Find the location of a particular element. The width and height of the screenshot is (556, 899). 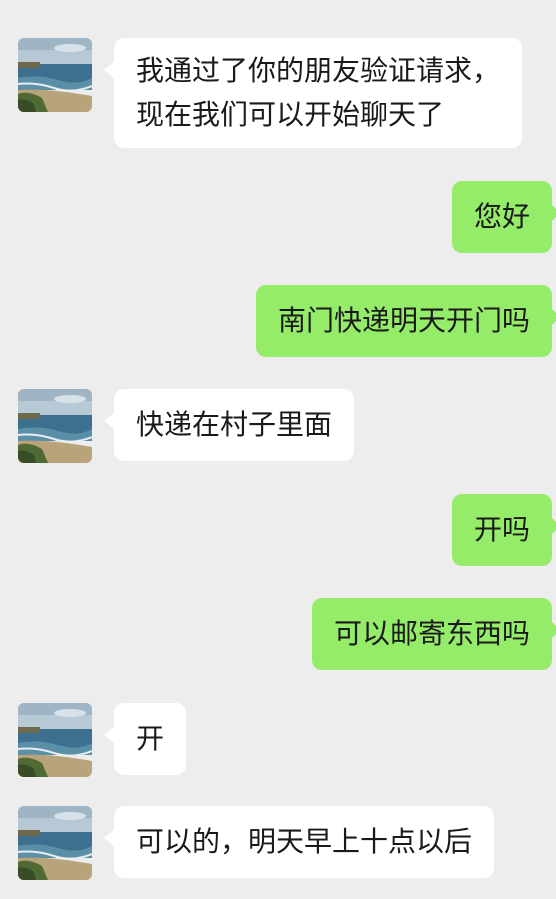

outgoing-message-bubble: 可以邮寄东西吗 is located at coordinates (433, 634).